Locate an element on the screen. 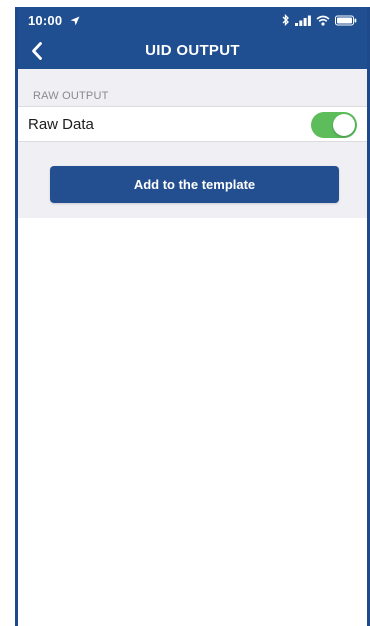  raw-data-label: Raw Data is located at coordinates (61, 124).